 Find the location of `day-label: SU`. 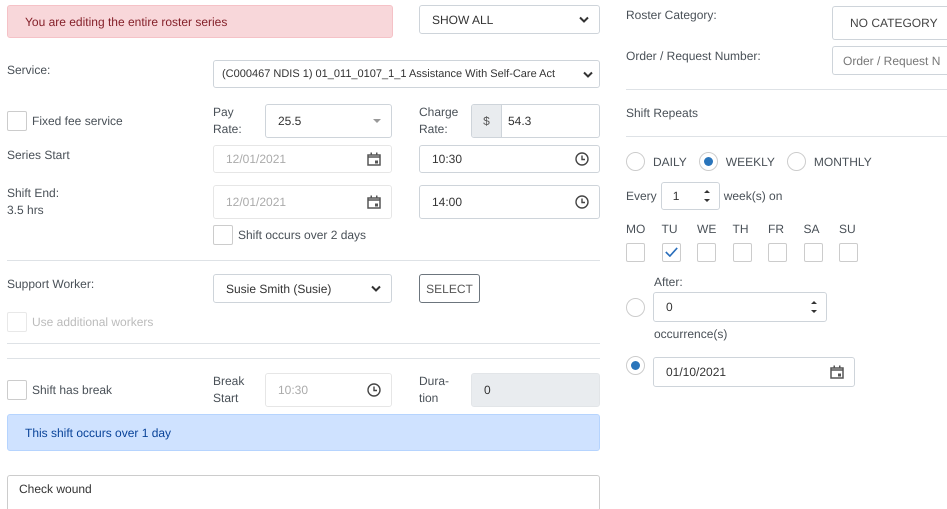

day-label: SU is located at coordinates (847, 229).